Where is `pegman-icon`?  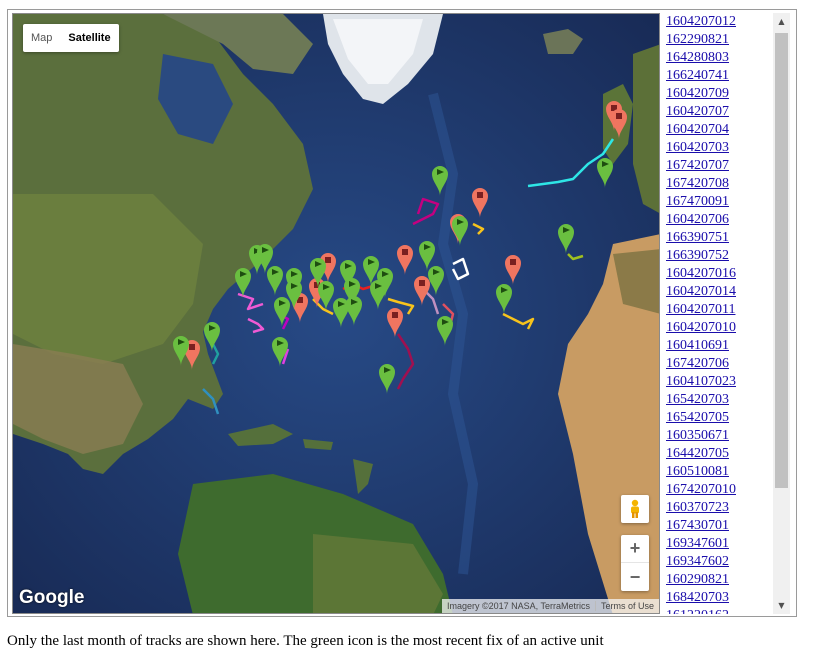
pegman-icon is located at coordinates (635, 508).